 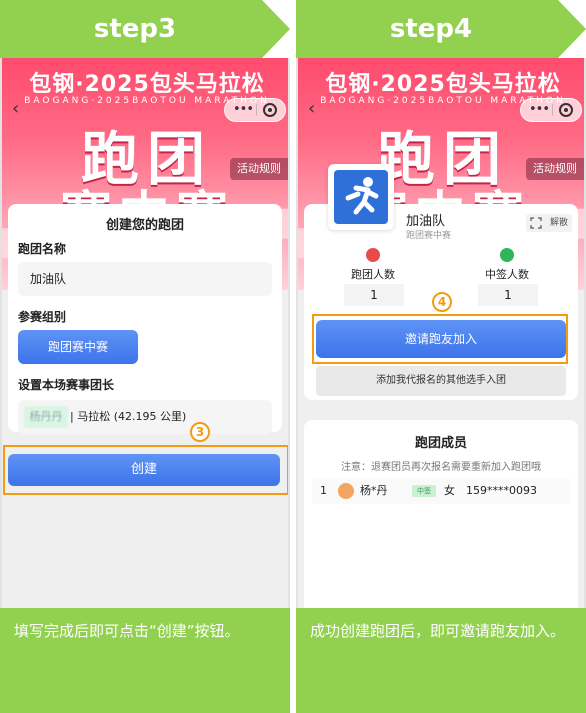 I want to click on step-caption: 成功创建跑团后，即可邀请跑友加入。, so click(x=441, y=660).